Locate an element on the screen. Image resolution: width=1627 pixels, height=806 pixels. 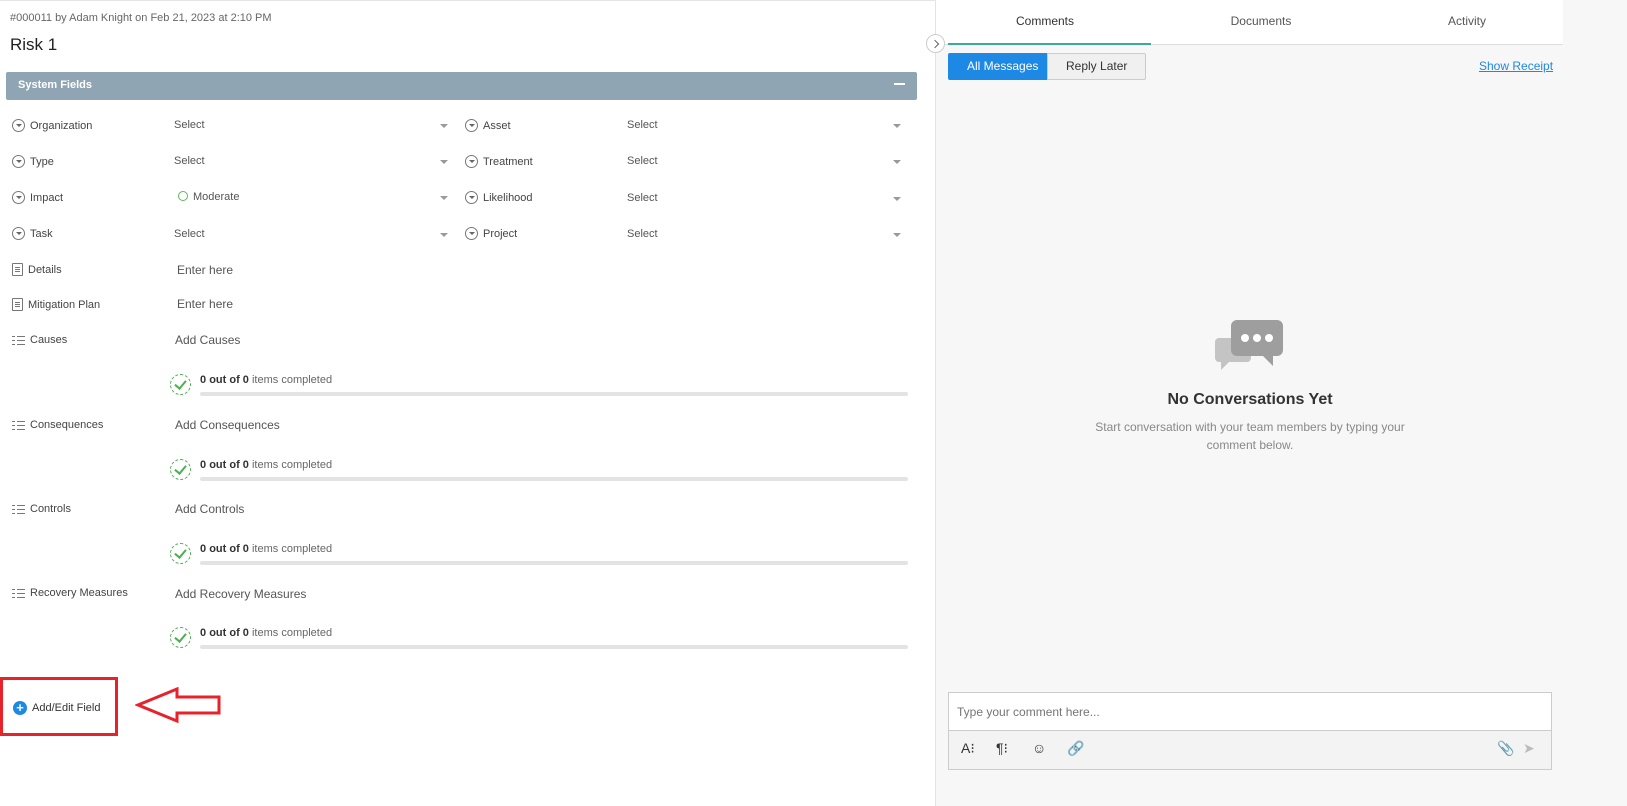
tab-documents: Documents is located at coordinates (1261, 21).